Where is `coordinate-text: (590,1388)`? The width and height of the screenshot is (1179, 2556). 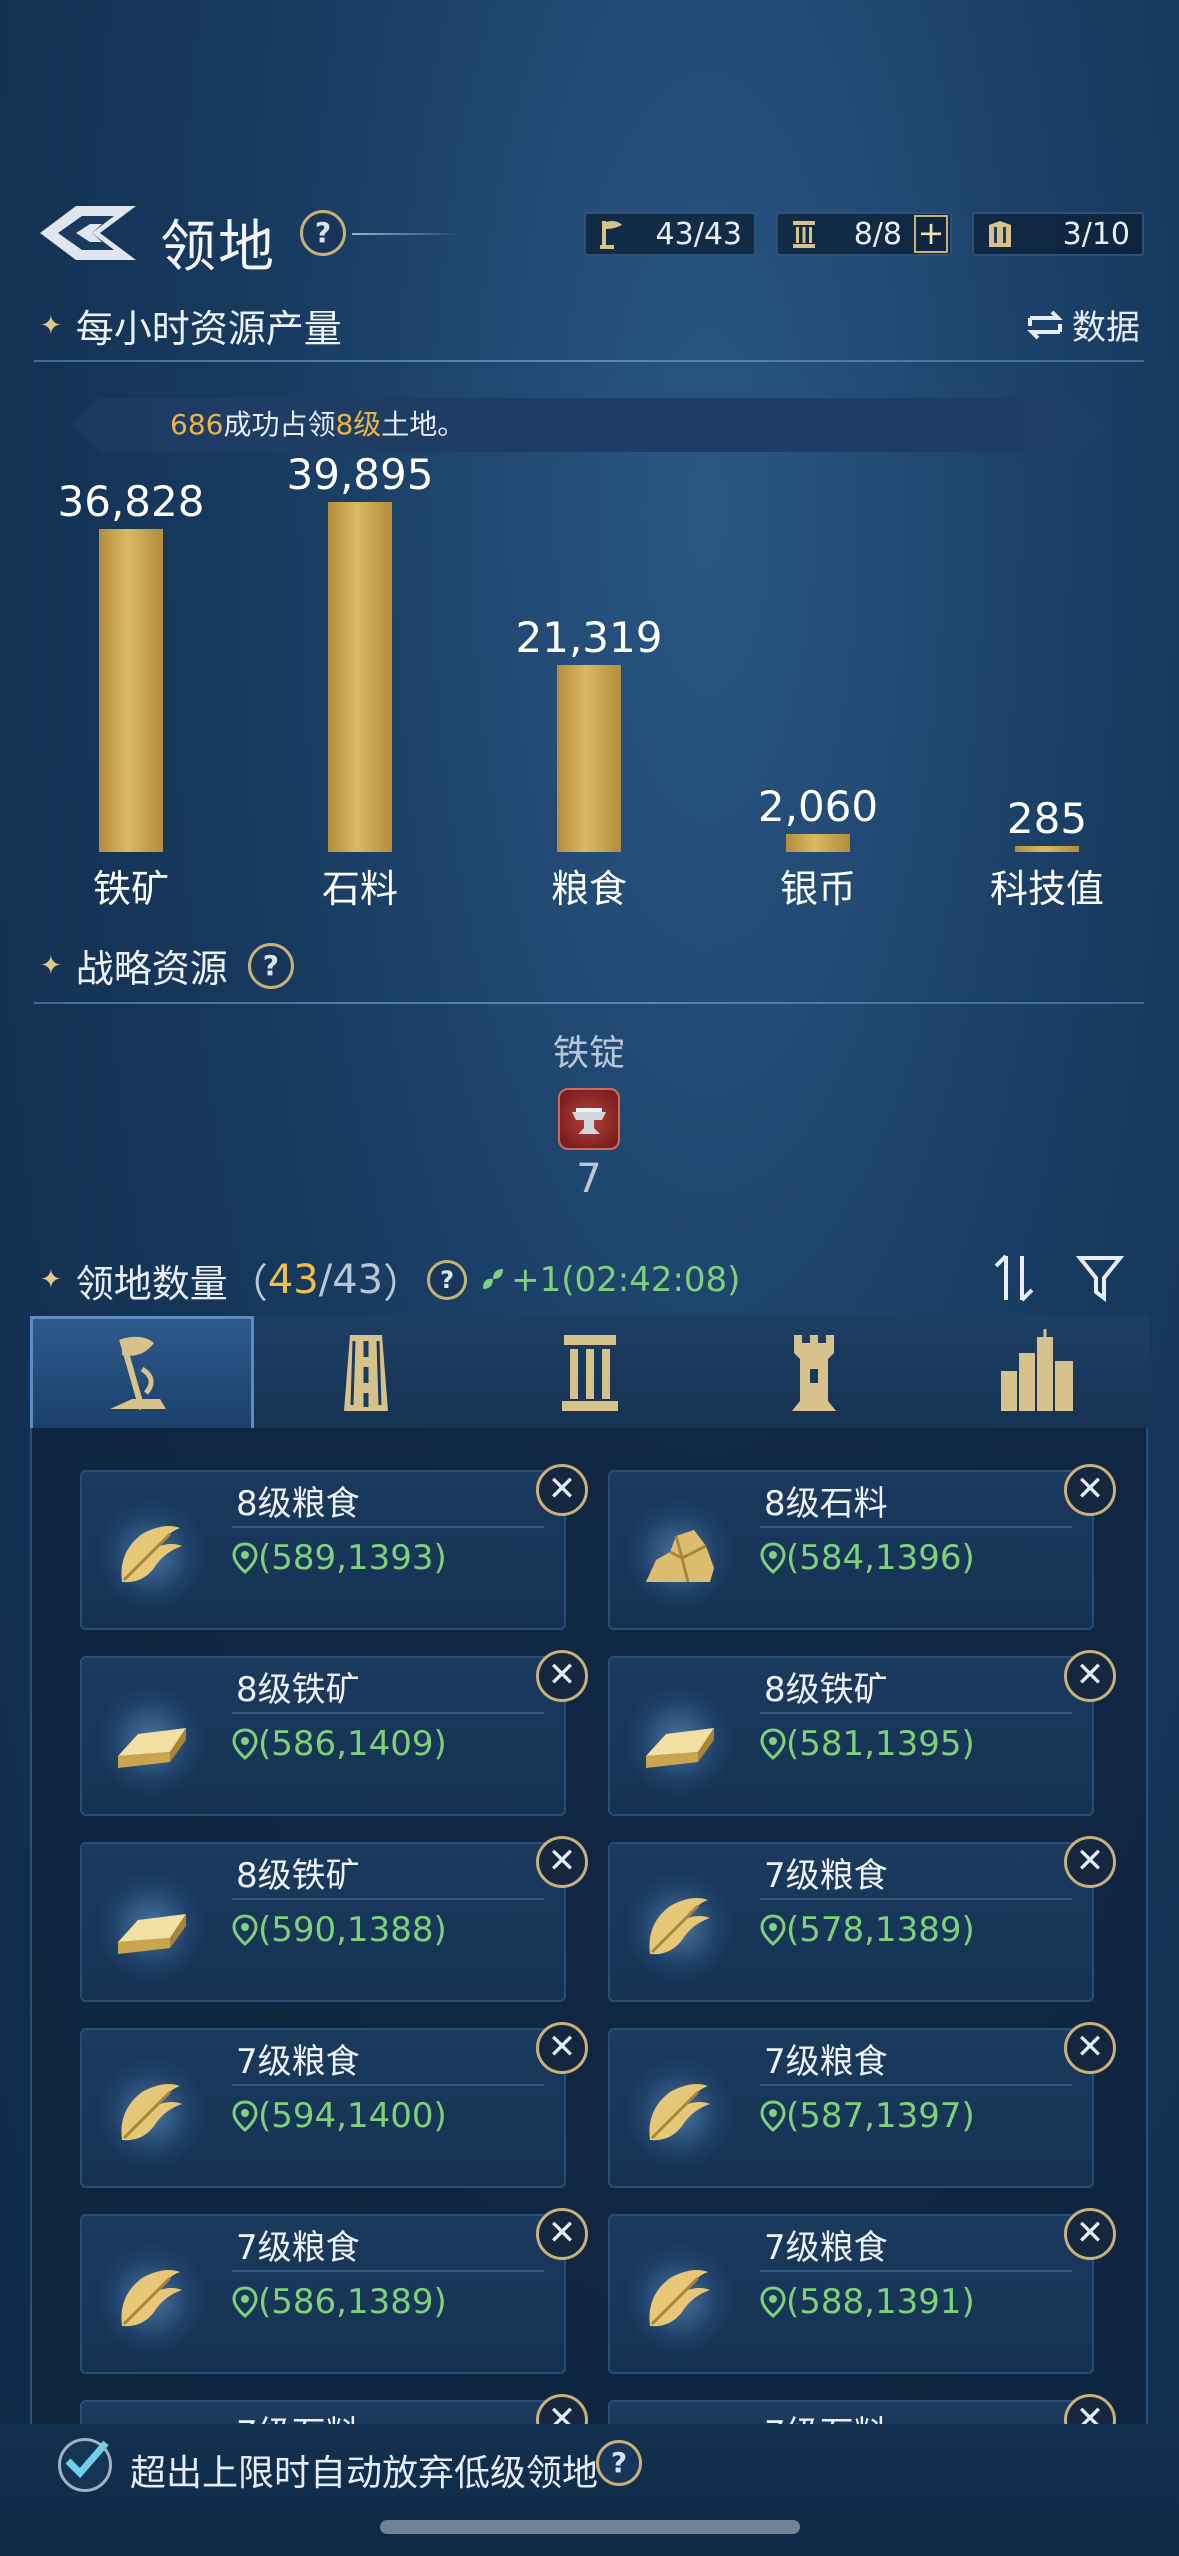 coordinate-text: (590,1388) is located at coordinates (352, 1930).